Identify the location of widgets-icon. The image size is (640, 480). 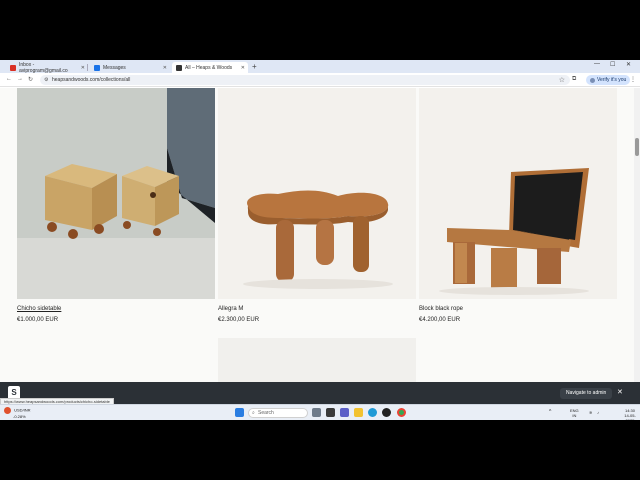
(330, 412).